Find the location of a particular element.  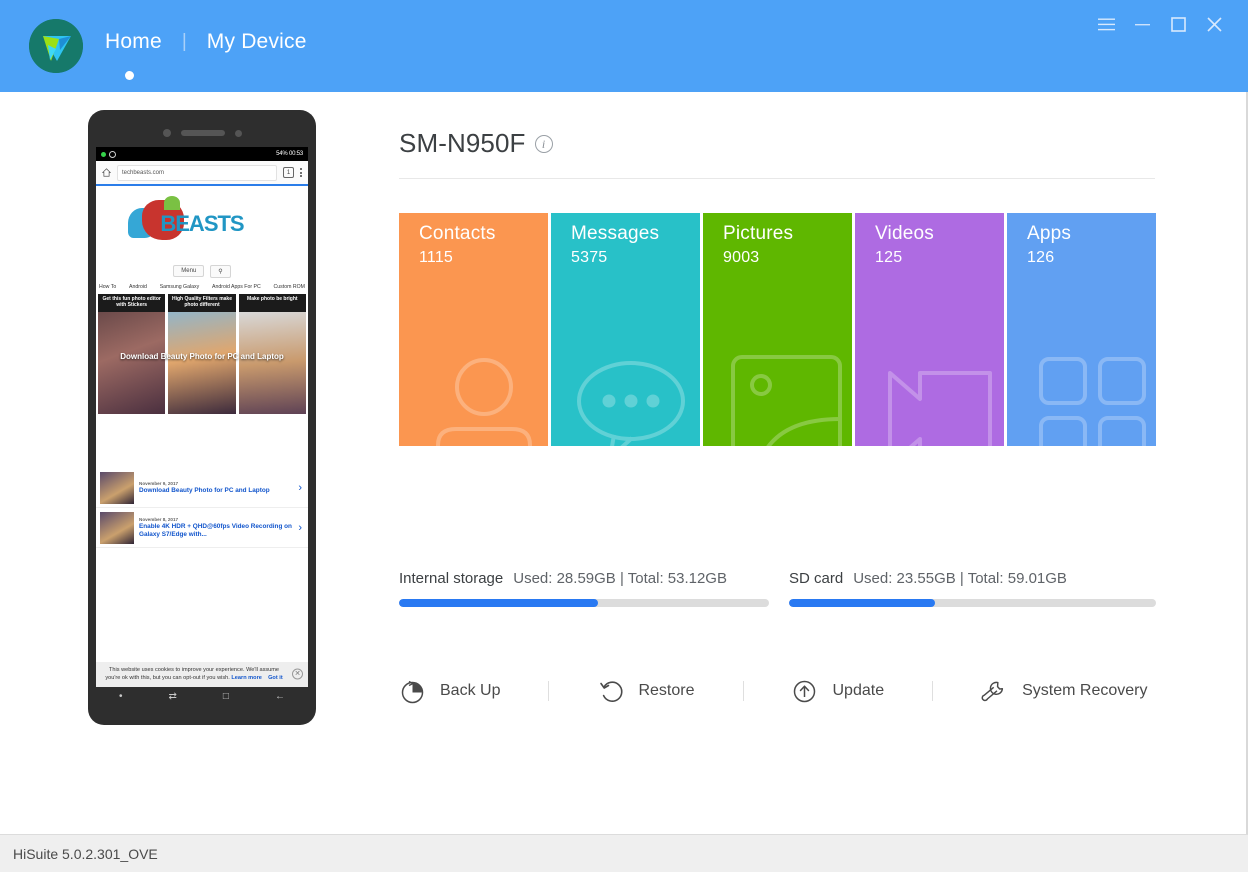

menu-button is located at coordinates (1106, 24).